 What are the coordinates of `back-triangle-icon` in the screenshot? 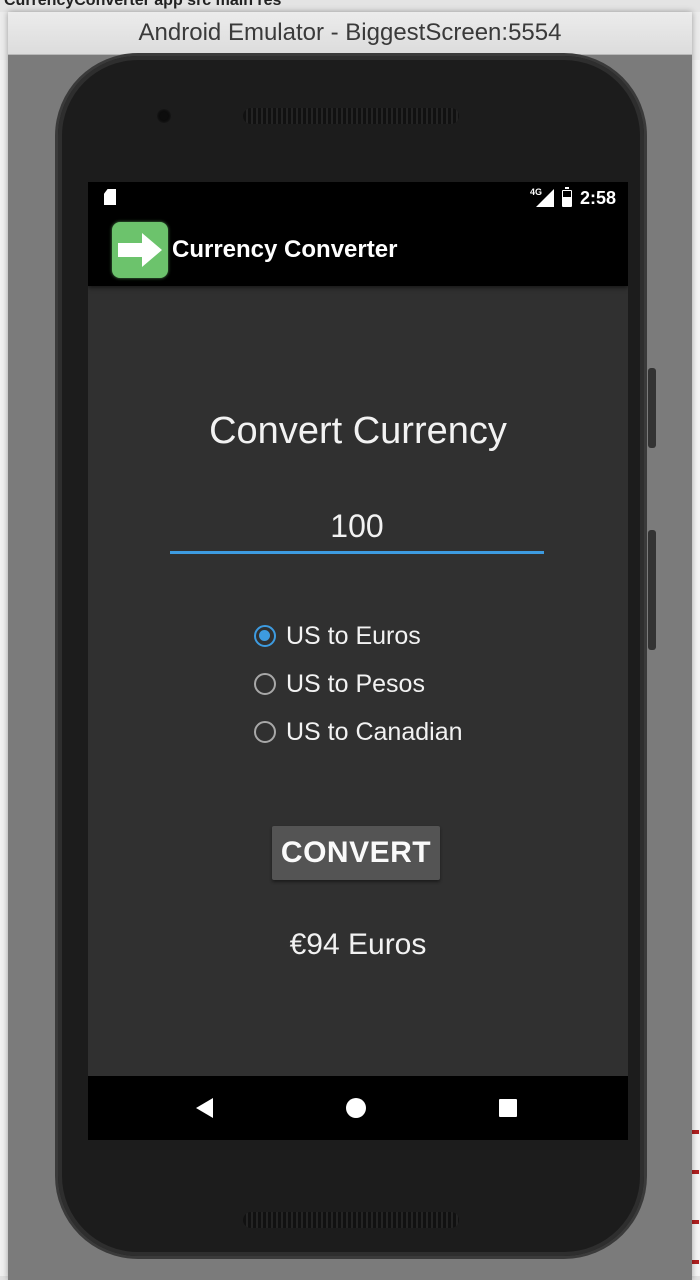 It's located at (204, 1108).